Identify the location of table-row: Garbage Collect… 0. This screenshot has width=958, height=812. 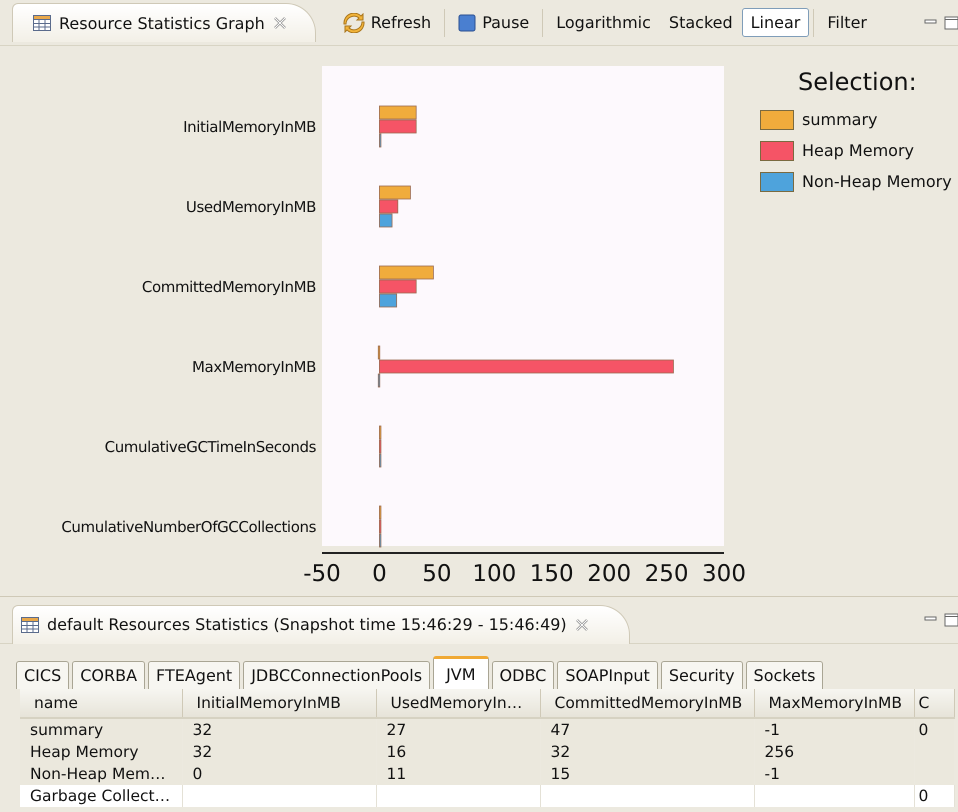
(487, 796).